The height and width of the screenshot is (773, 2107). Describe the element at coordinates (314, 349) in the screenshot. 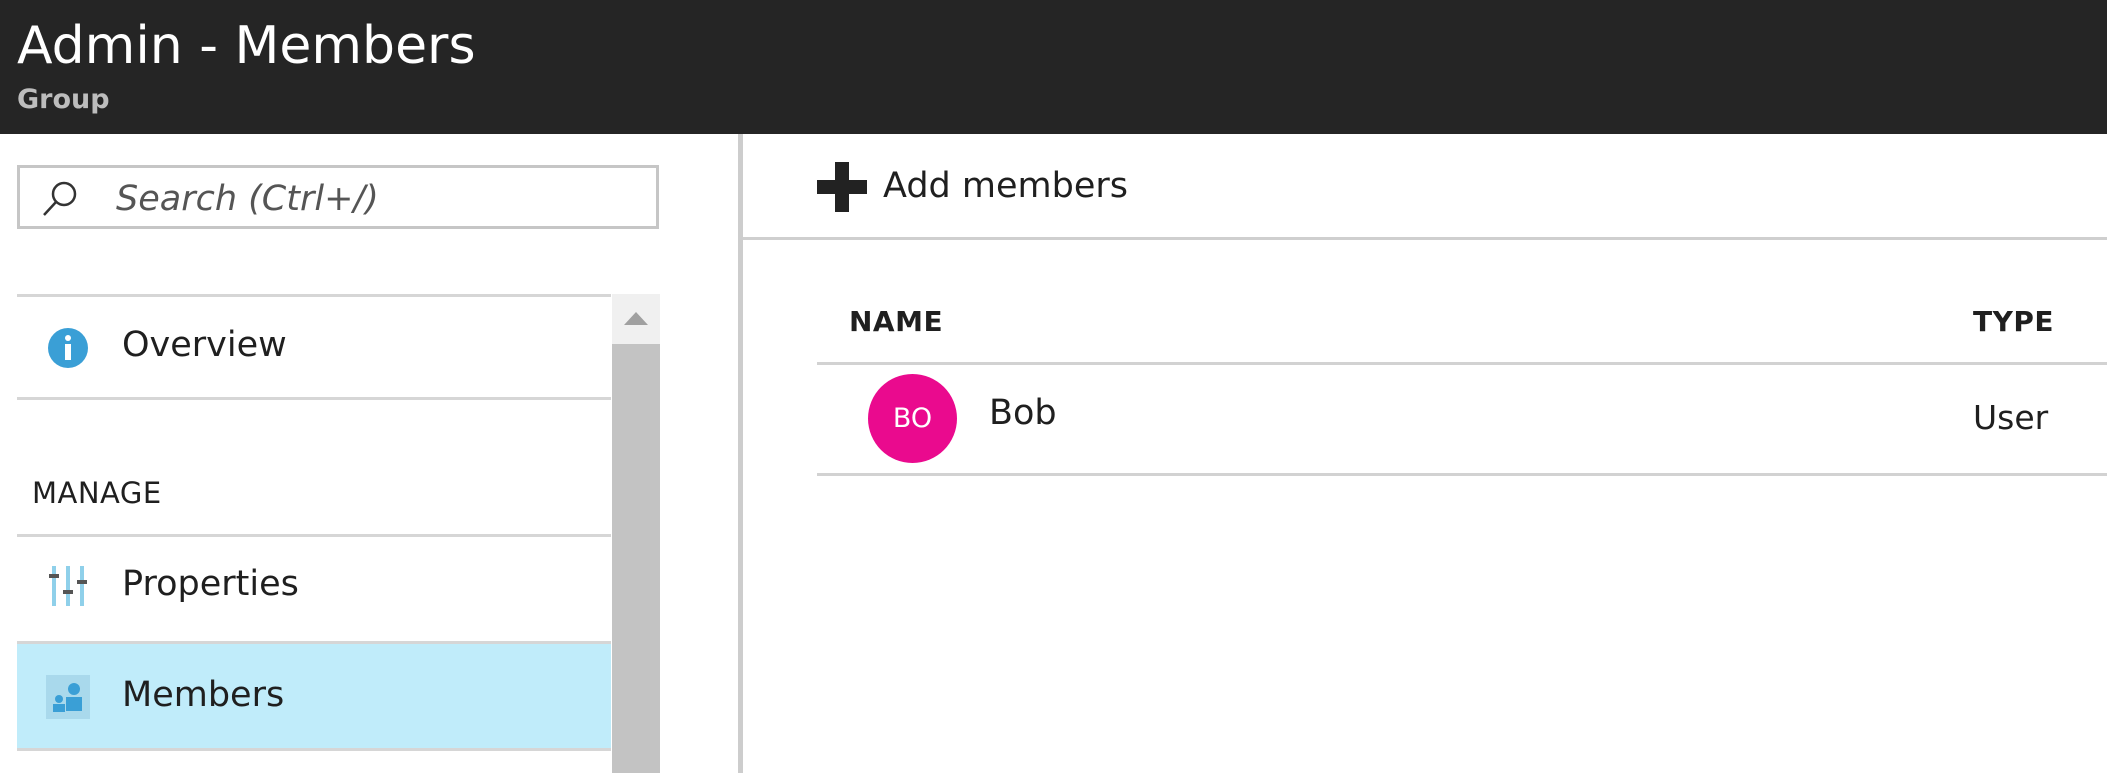

I see `menu-item-overview: Overview` at that location.